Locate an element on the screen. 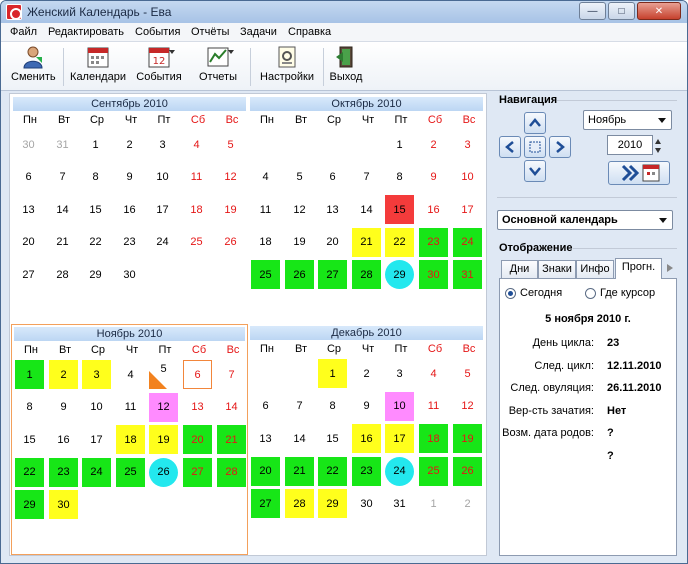 Image resolution: width=688 pixels, height=564 pixels. close-button: ✕ is located at coordinates (659, 11).